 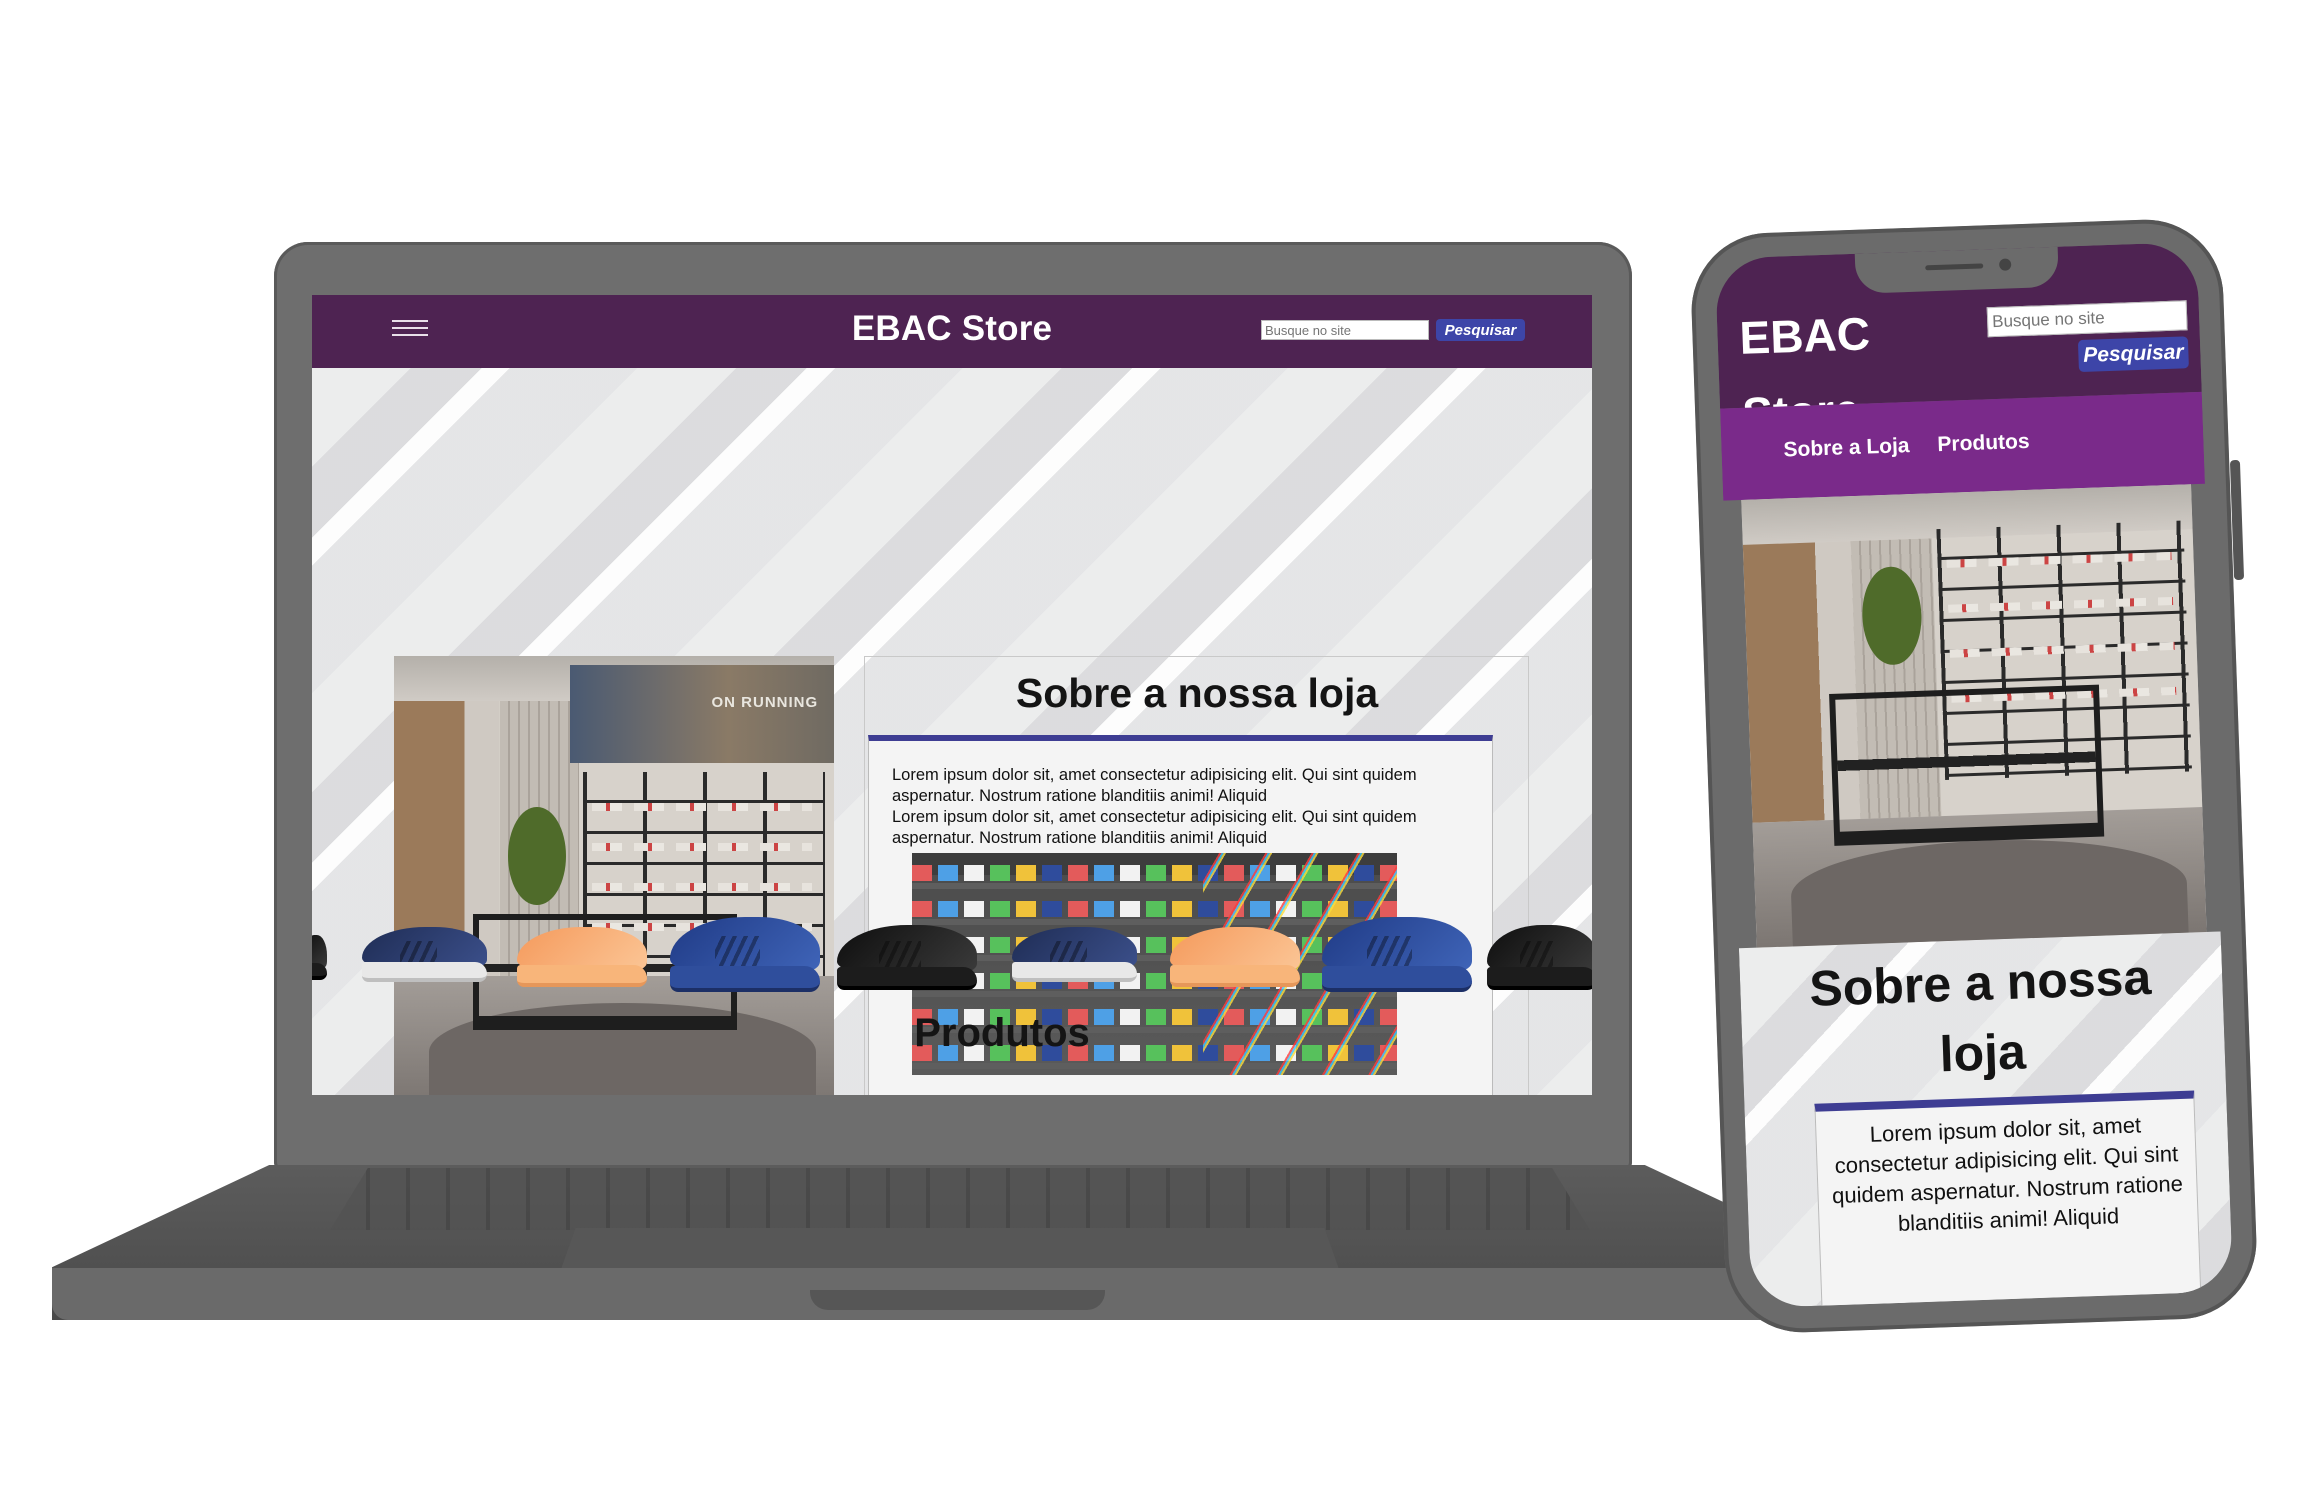 What do you see at coordinates (1974, 716) in the screenshot?
I see `store-interior-photo` at bounding box center [1974, 716].